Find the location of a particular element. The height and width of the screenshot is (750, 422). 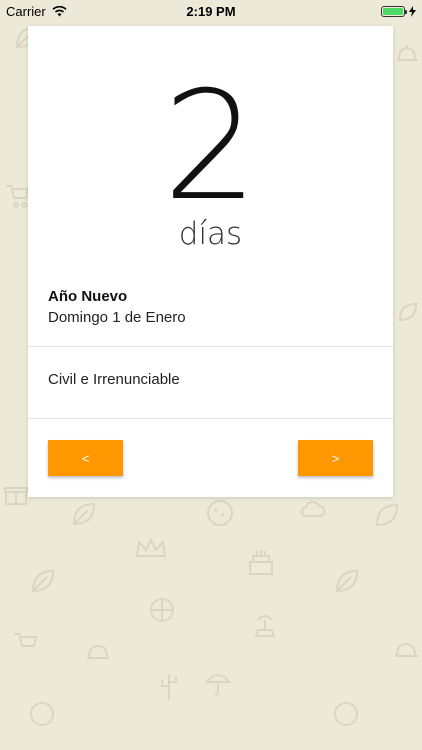

bolt-icon is located at coordinates (412, 11).